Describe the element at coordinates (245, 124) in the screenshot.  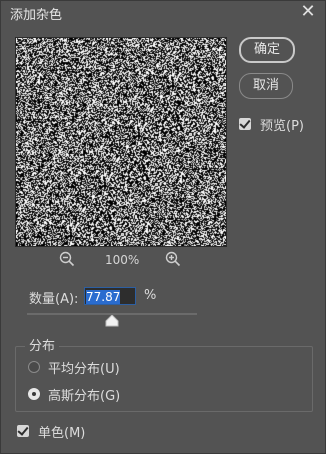
I see `preview-checkbox` at that location.